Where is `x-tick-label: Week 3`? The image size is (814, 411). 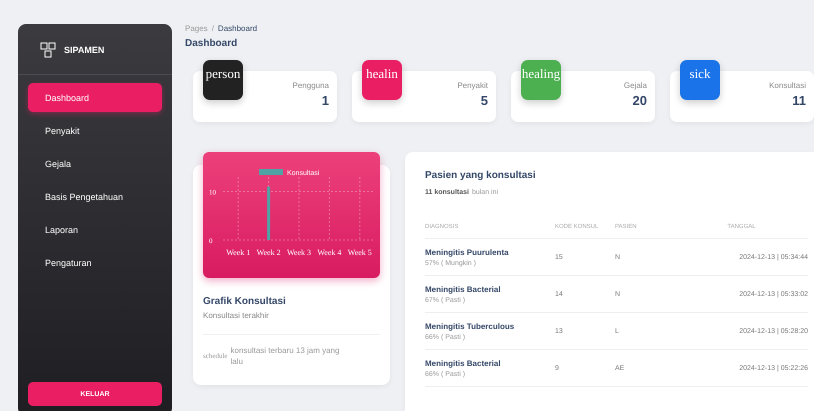
x-tick-label: Week 3 is located at coordinates (299, 252).